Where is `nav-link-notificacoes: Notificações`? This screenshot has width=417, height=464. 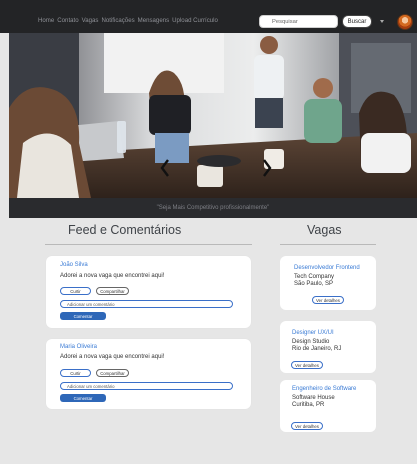 nav-link-notificacoes: Notificações is located at coordinates (117, 20).